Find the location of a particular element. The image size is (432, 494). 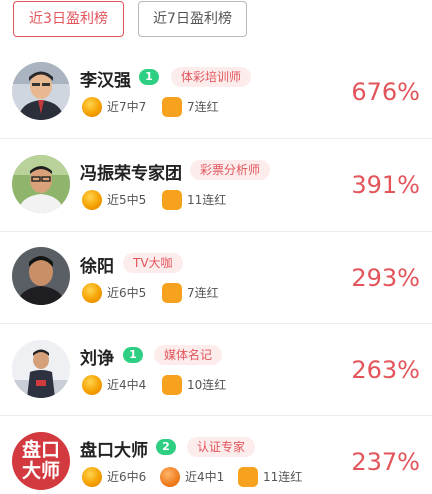

avatar: 盘口大师 is located at coordinates (41, 461).